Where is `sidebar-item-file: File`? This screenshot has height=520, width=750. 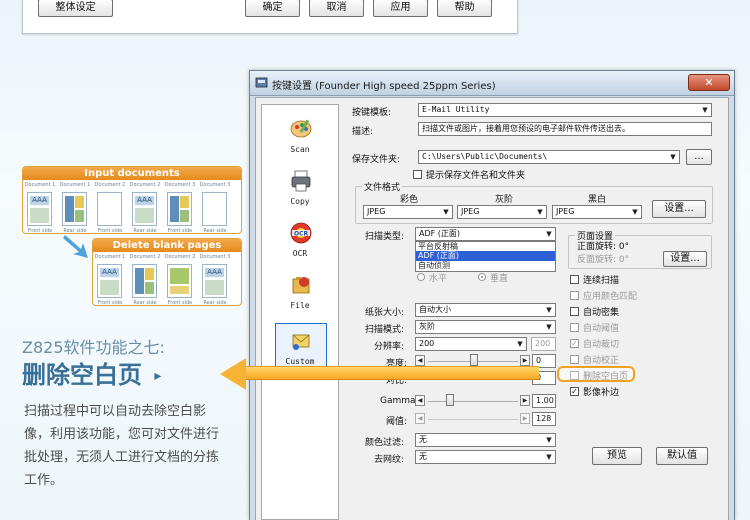
sidebar-item-file: File is located at coordinates (300, 294).